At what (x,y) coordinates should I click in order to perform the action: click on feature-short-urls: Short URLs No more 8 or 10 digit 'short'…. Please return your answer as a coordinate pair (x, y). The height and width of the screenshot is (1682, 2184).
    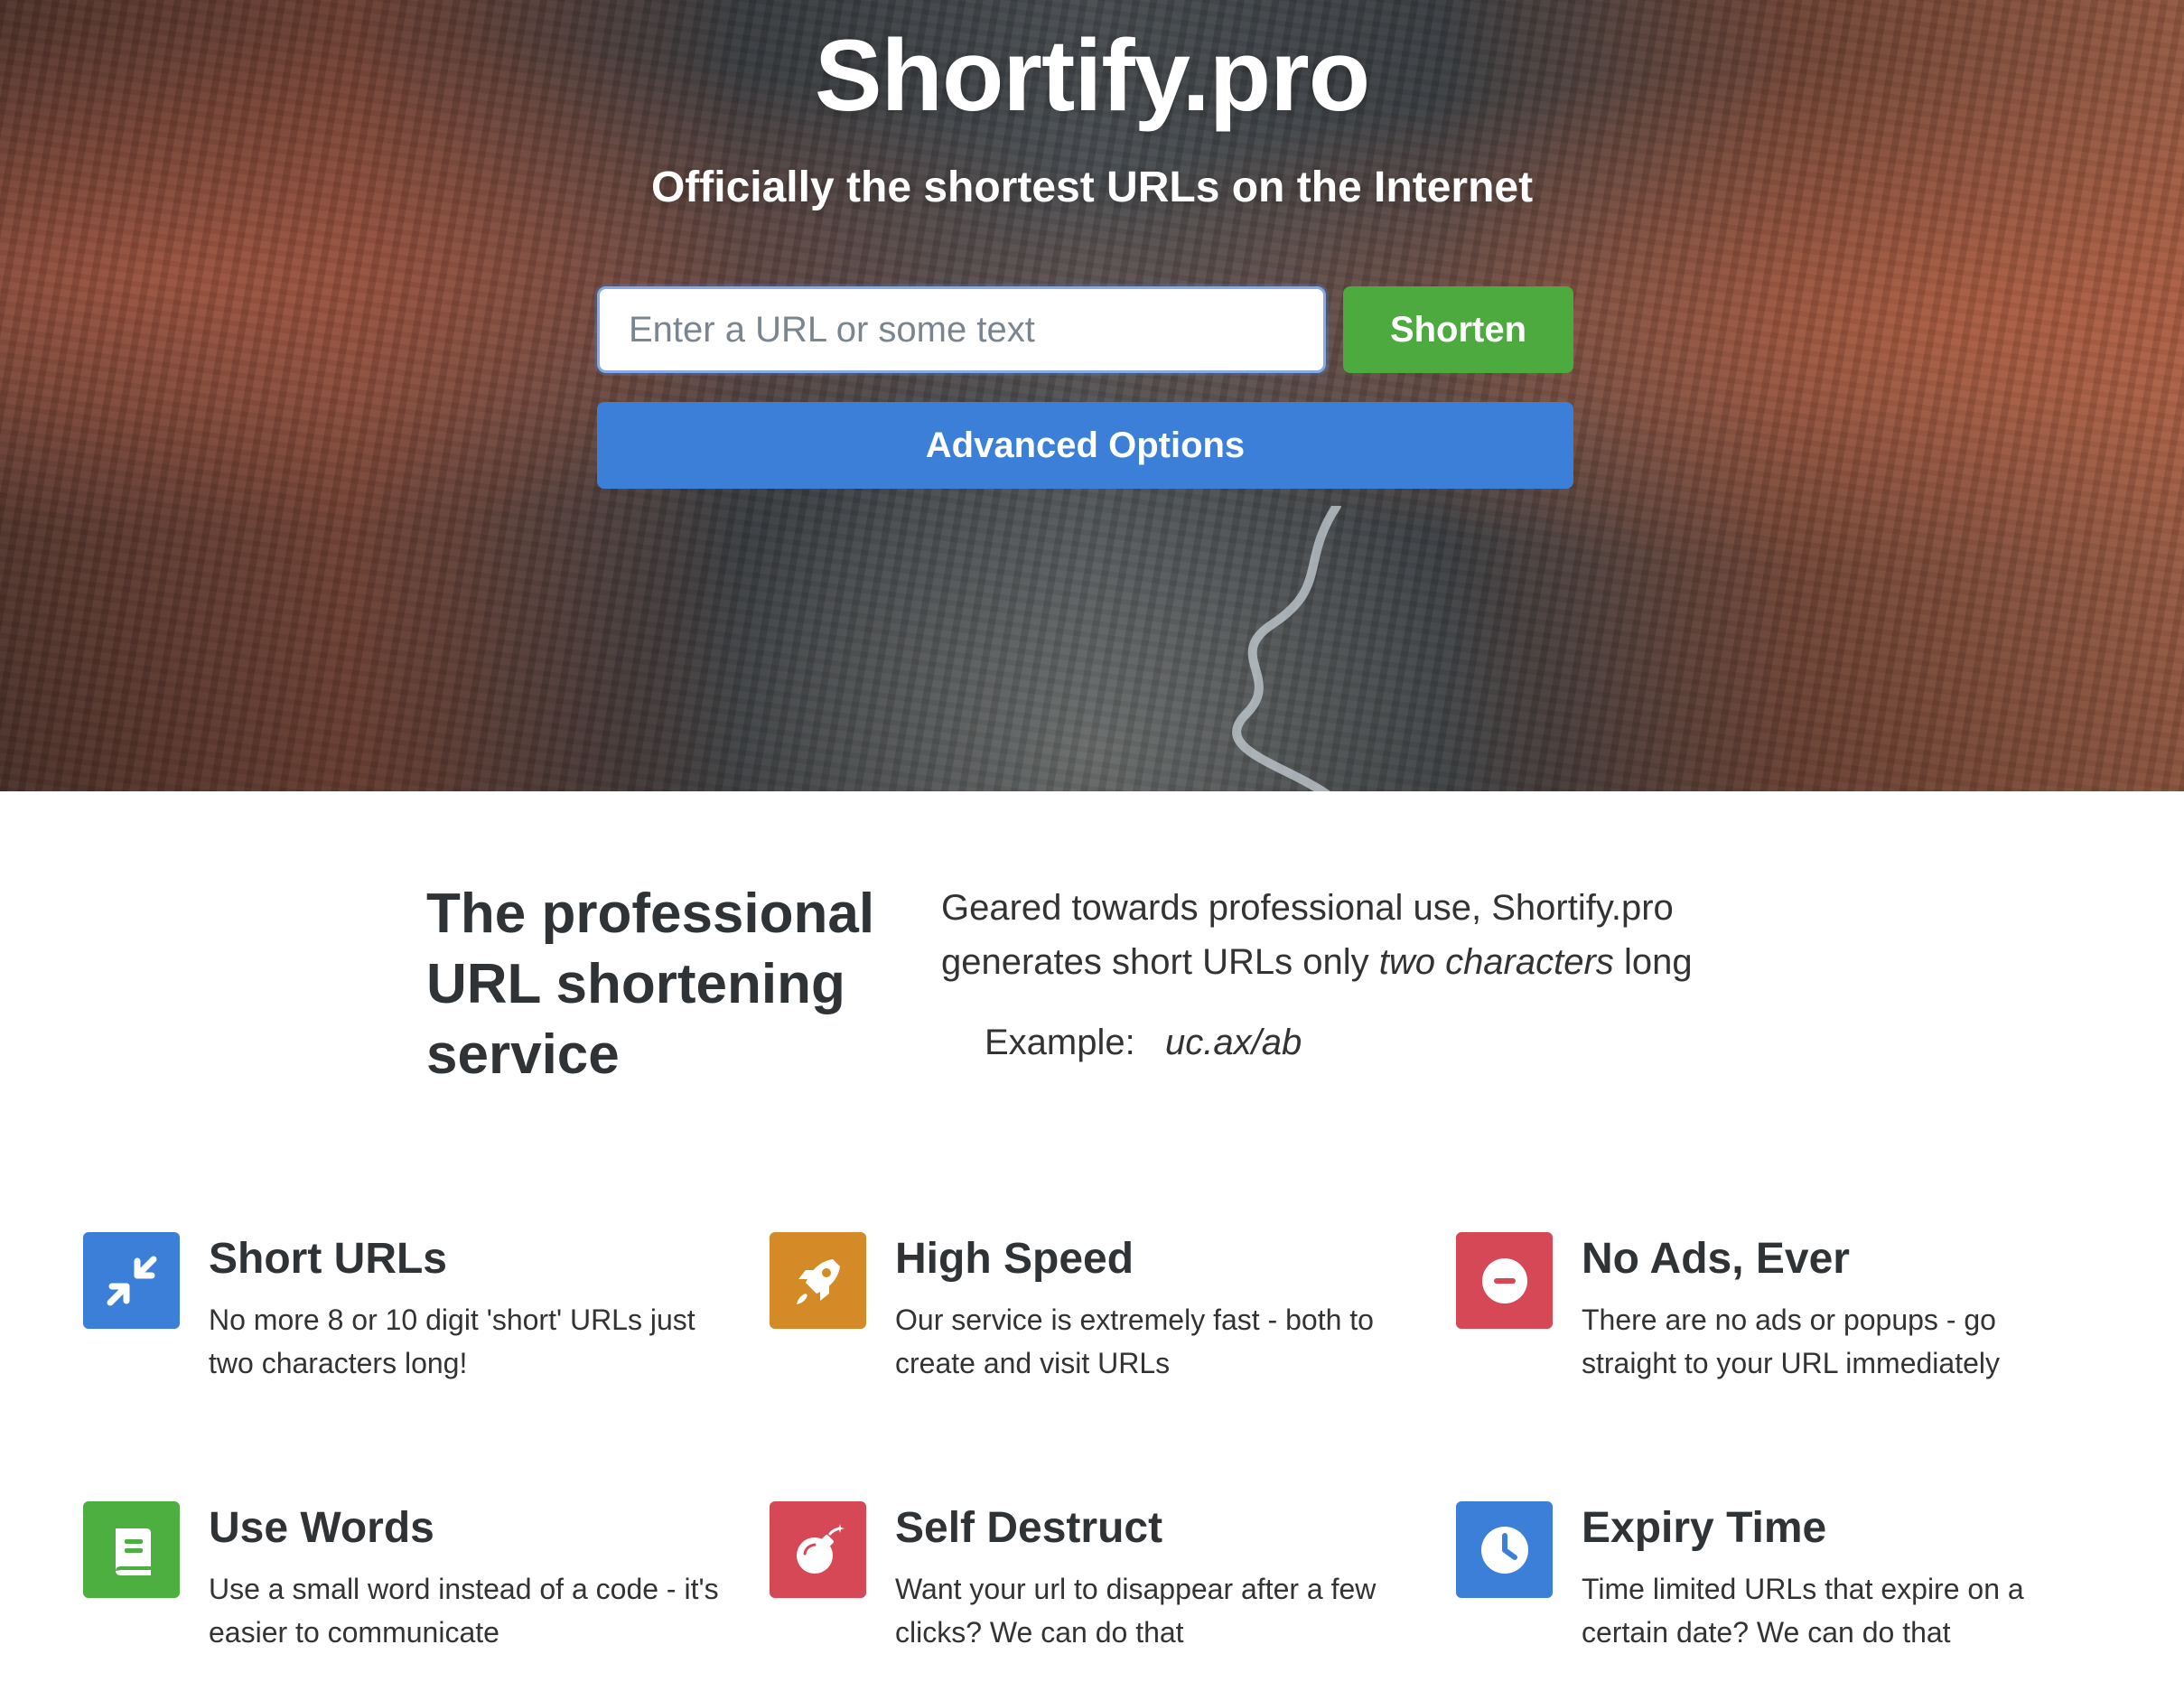
    Looking at the image, I should click on (408, 1323).